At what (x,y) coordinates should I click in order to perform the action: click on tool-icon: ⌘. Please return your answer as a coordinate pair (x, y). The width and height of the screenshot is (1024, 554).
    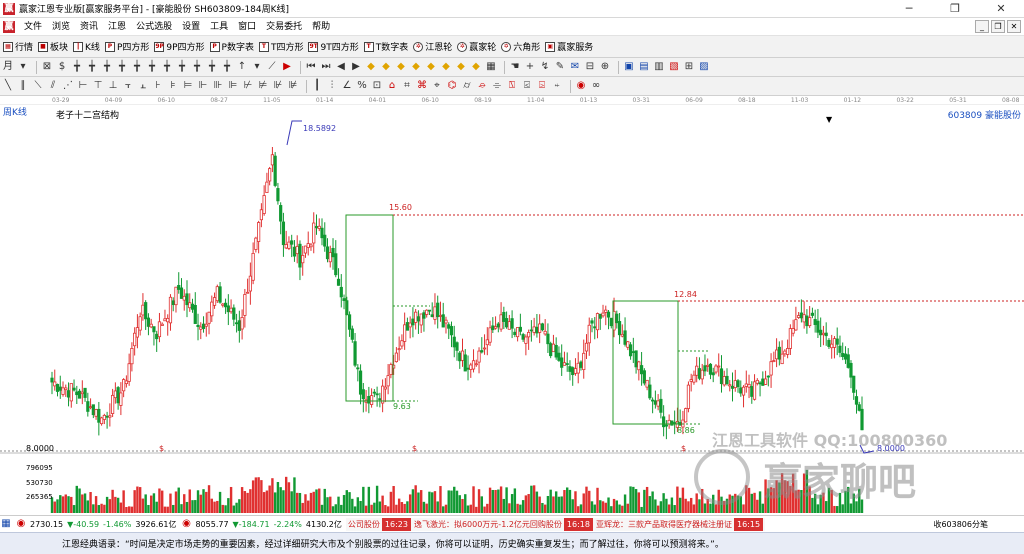
    Looking at the image, I should click on (422, 86).